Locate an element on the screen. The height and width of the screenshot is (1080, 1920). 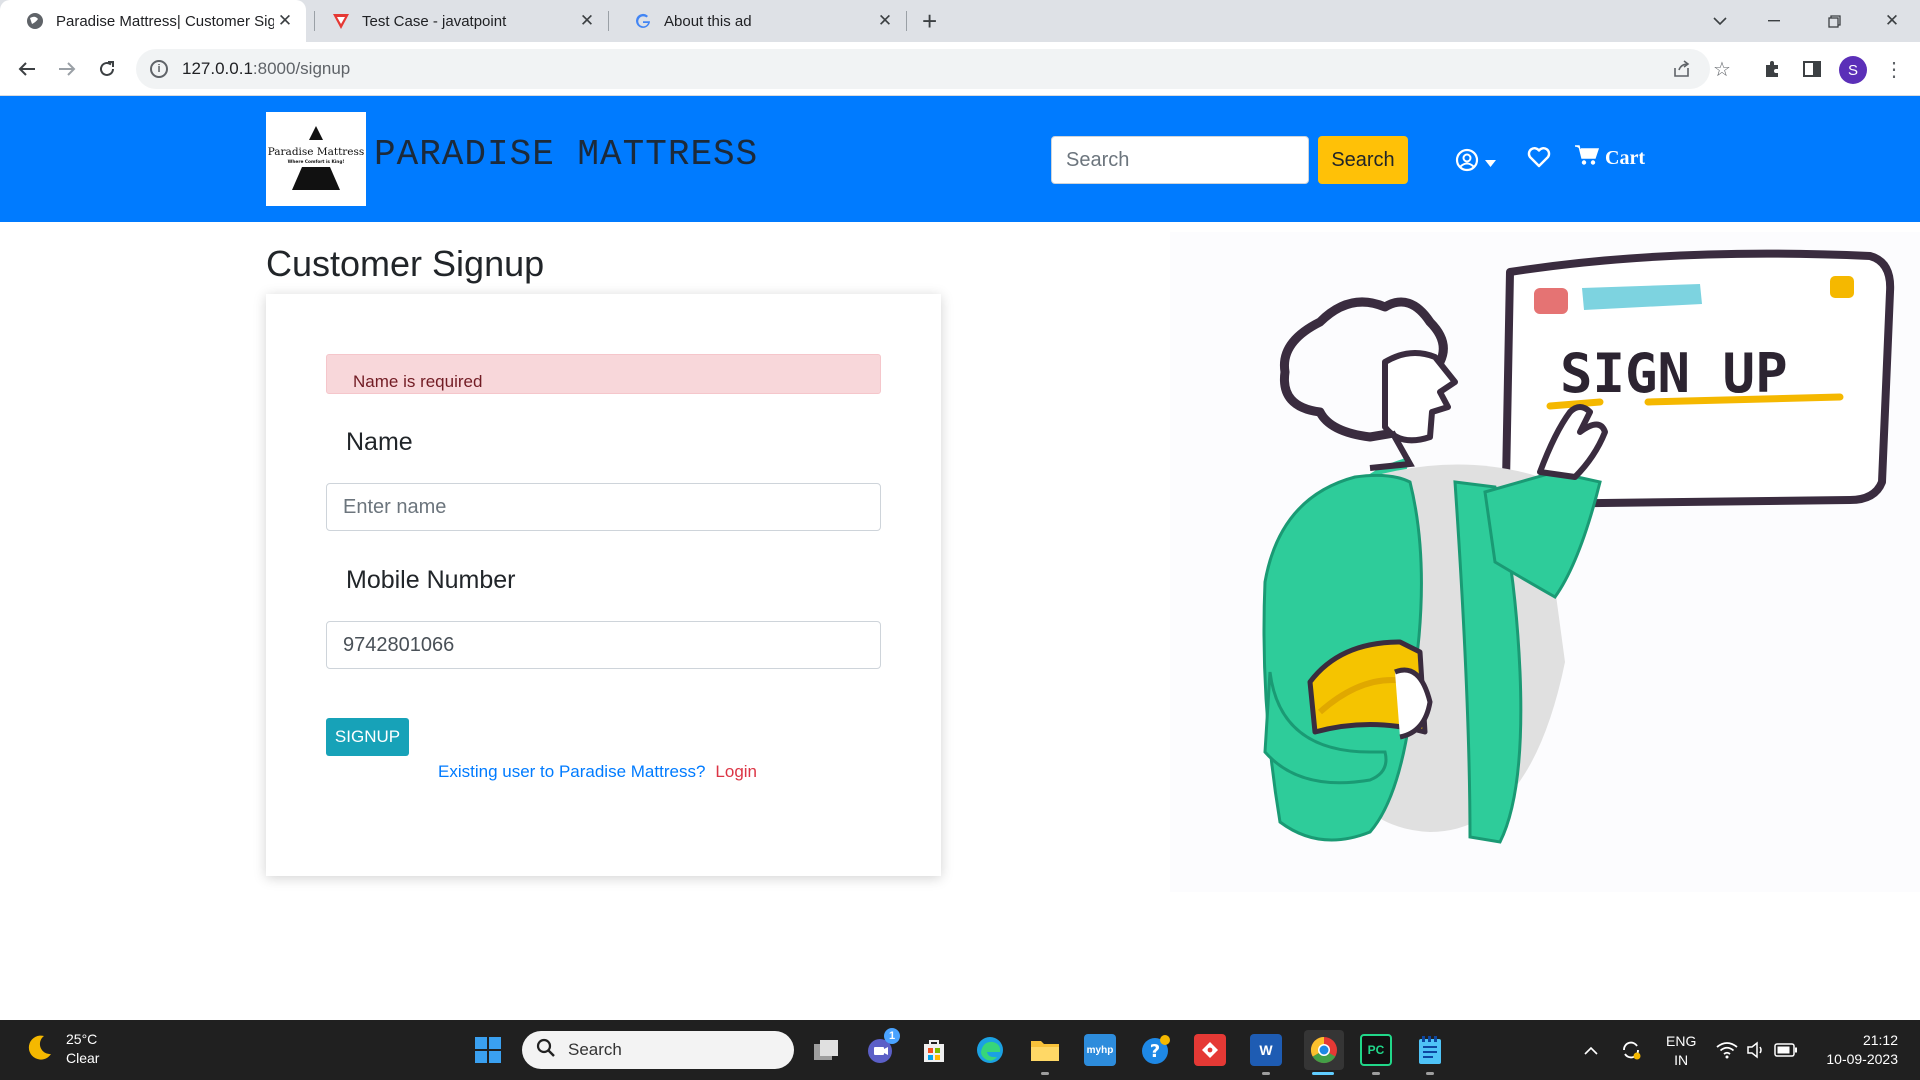
weather-condition: Clear is located at coordinates (83, 1058).